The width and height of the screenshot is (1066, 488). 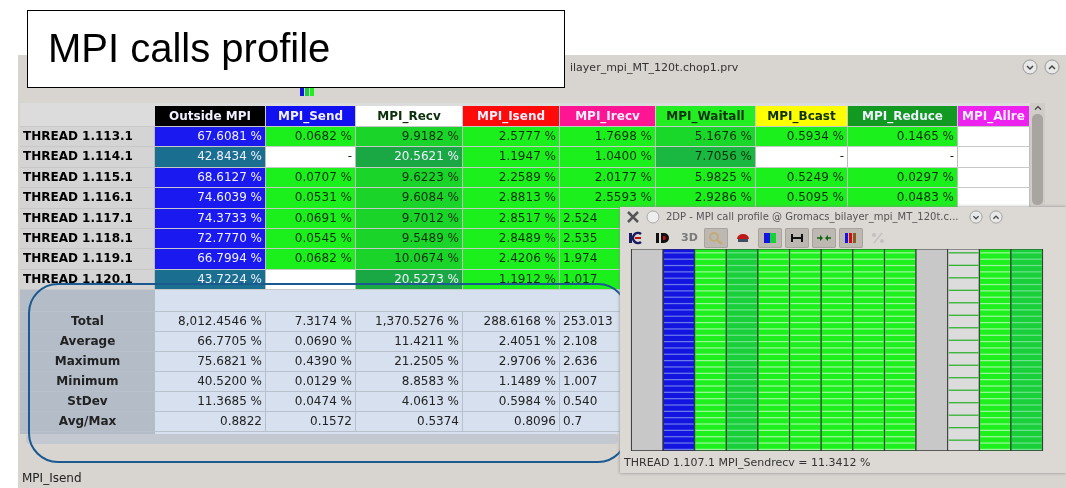 What do you see at coordinates (311, 342) in the screenshot?
I see `table-cell: 0.0690 %` at bounding box center [311, 342].